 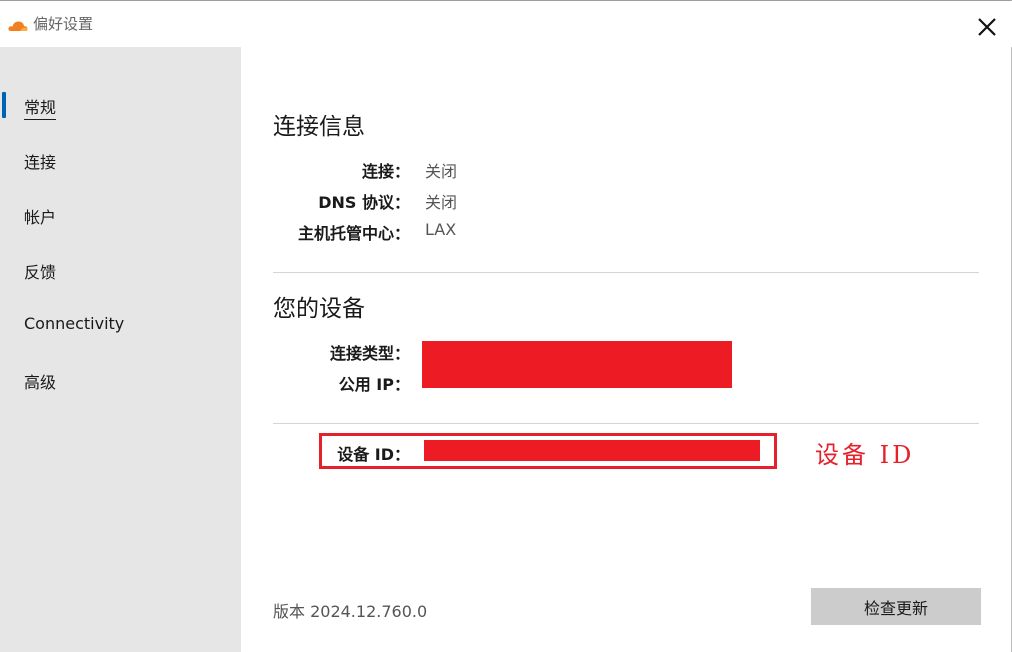 I want to click on sidebar-item-label: 连接, so click(x=40, y=162).